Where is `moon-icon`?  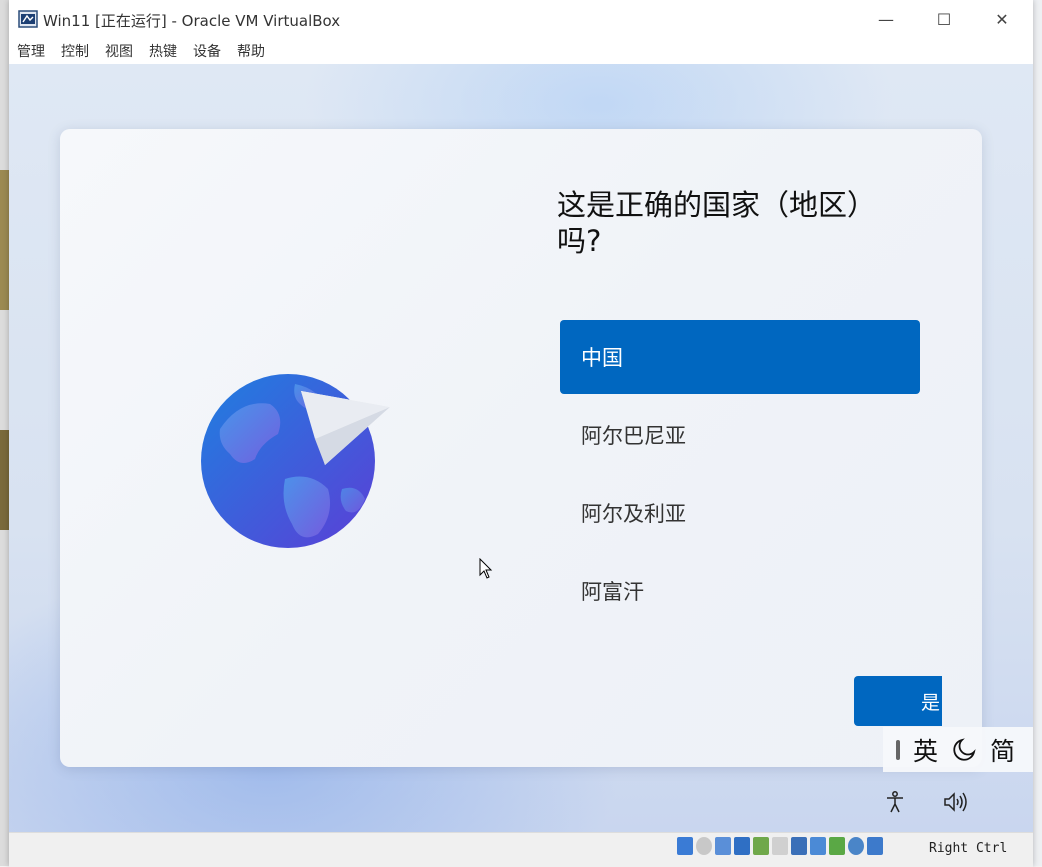 moon-icon is located at coordinates (964, 749).